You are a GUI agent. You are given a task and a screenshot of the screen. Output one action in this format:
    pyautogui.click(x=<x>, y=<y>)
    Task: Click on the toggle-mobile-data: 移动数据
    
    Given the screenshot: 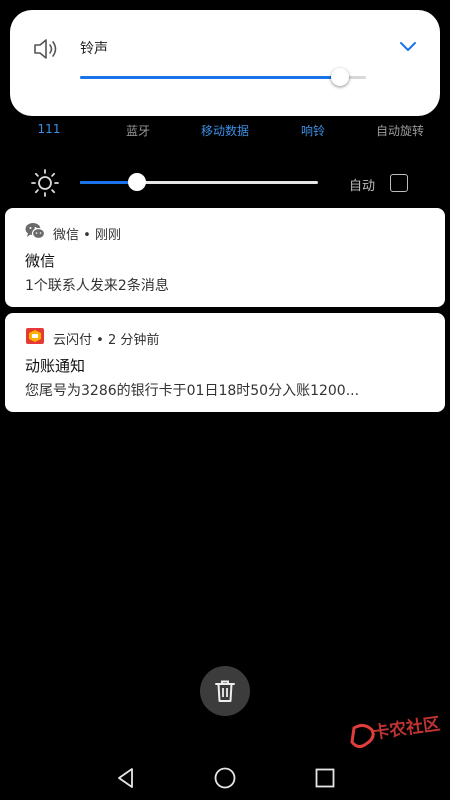 What is the action you would take?
    pyautogui.click(x=225, y=130)
    